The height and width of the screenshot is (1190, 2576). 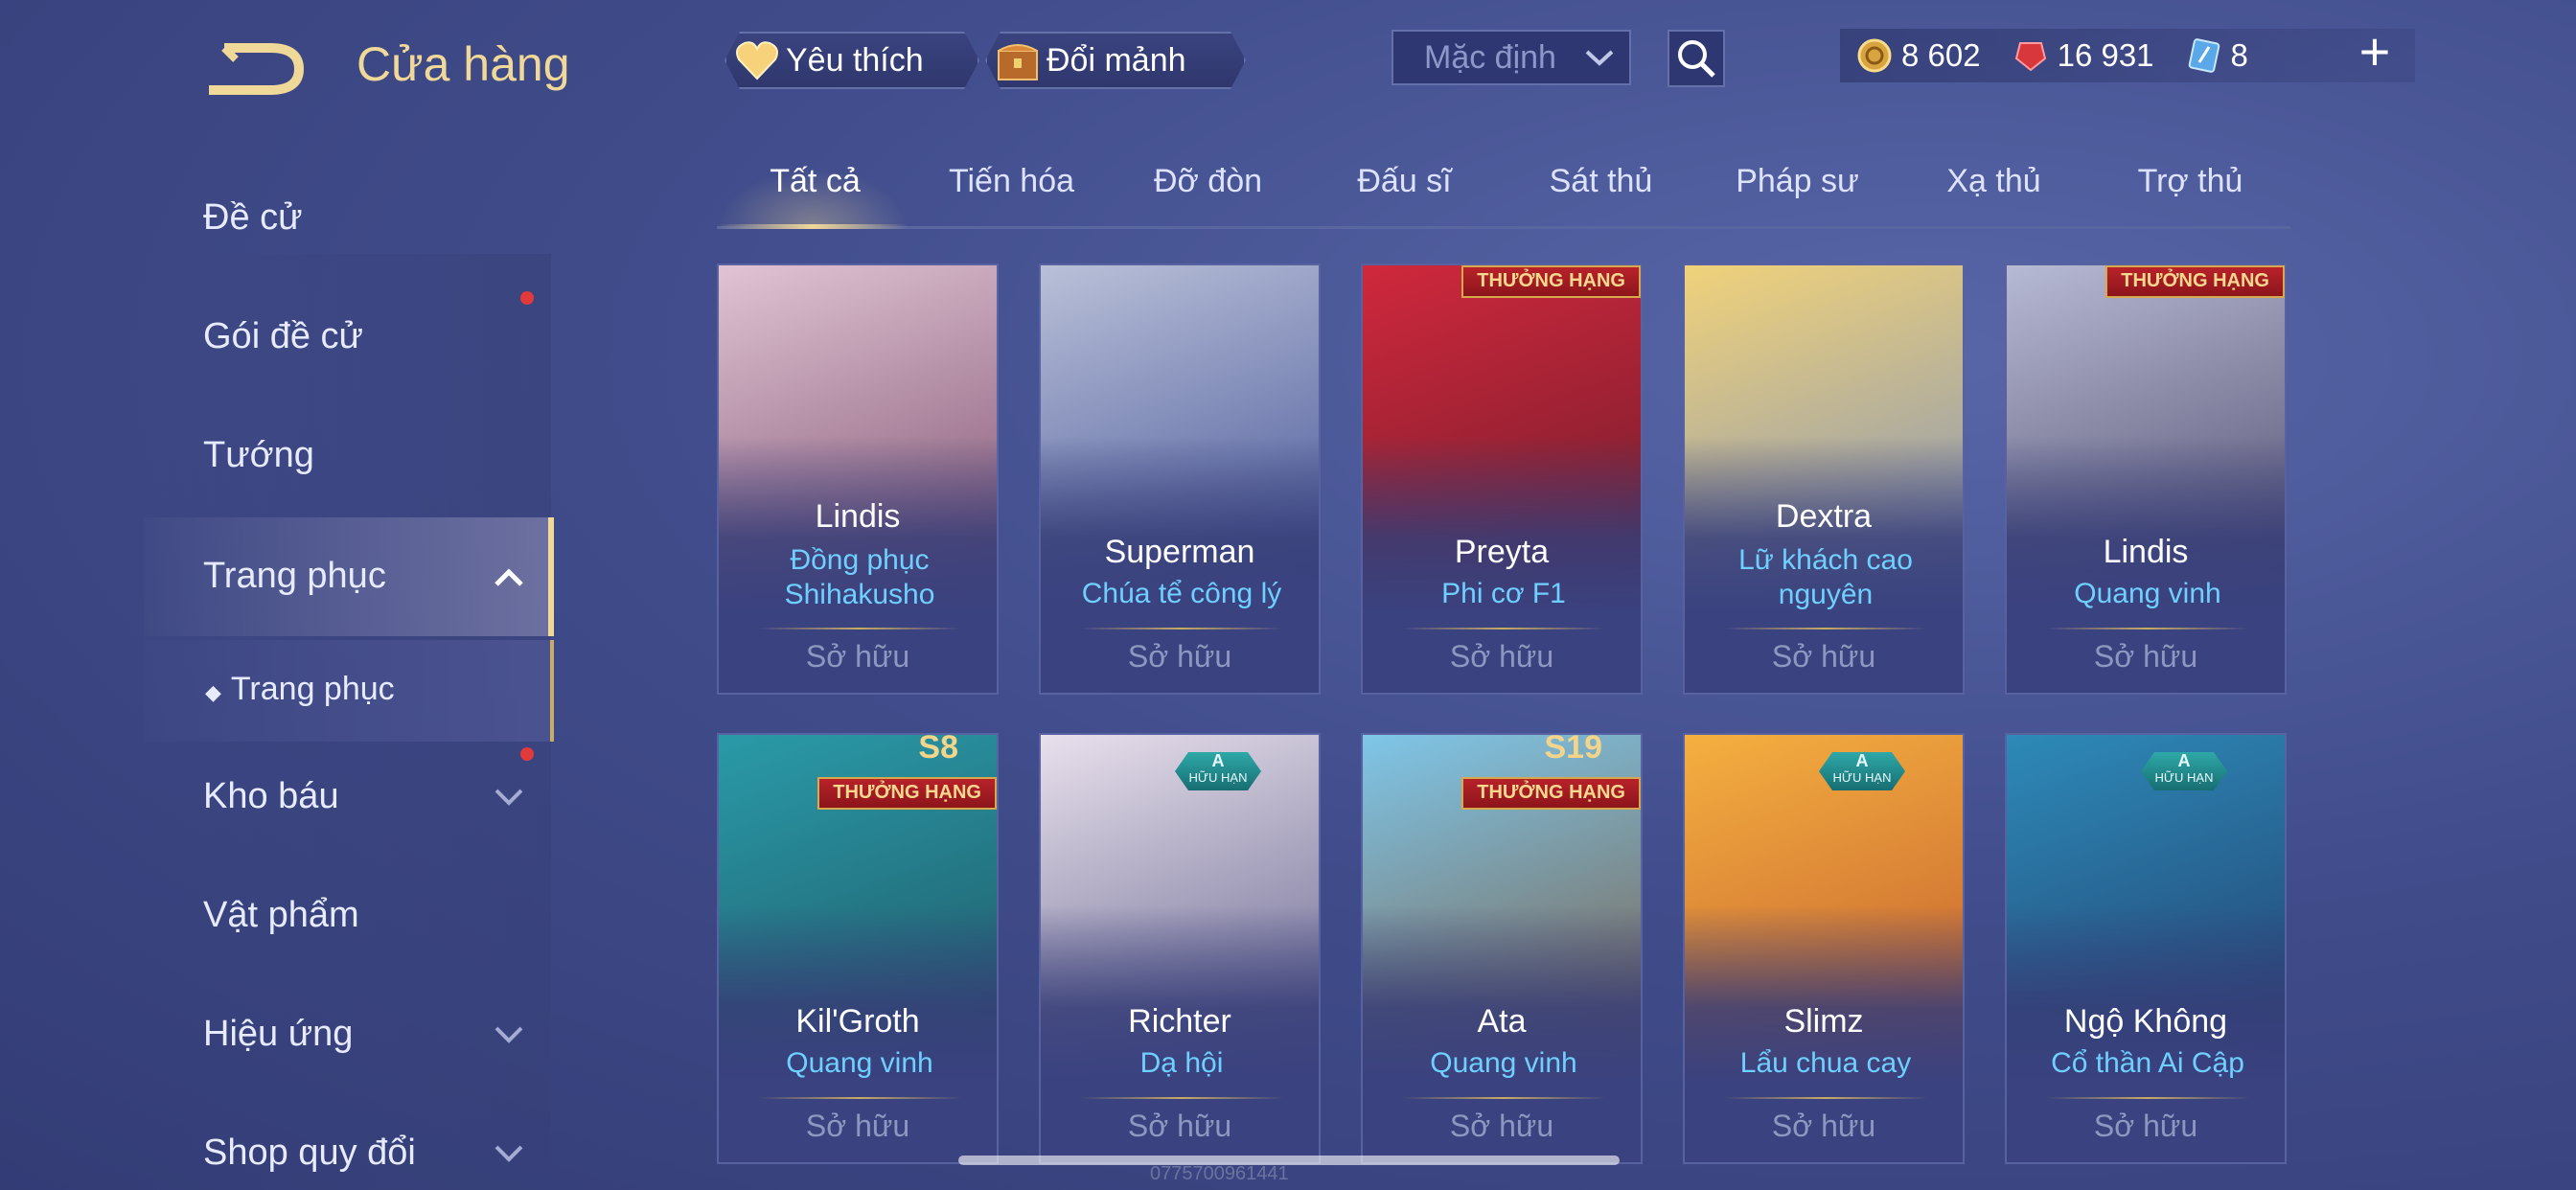 I want to click on fragment-exchange-button: Đổi mảnh, so click(x=1115, y=60).